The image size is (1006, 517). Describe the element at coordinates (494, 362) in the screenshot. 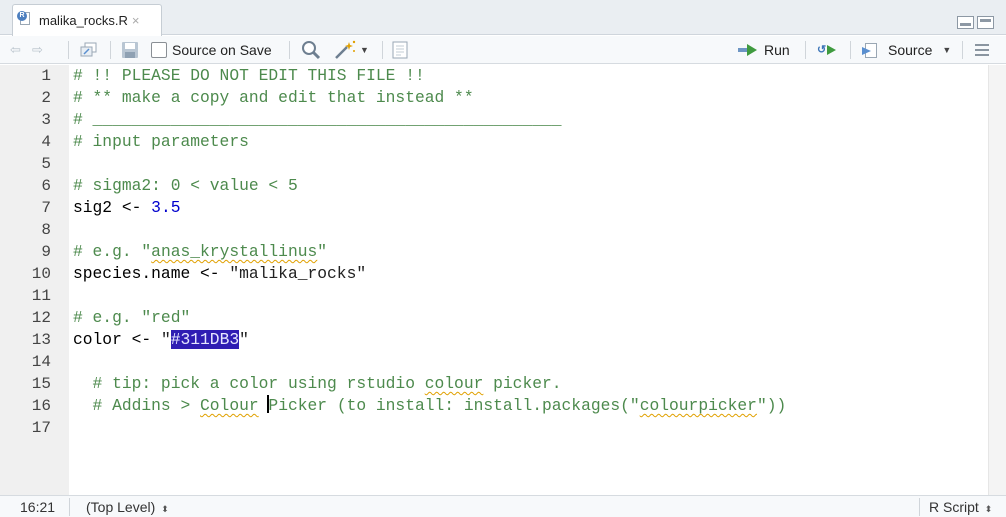

I see `code-line: 14` at that location.